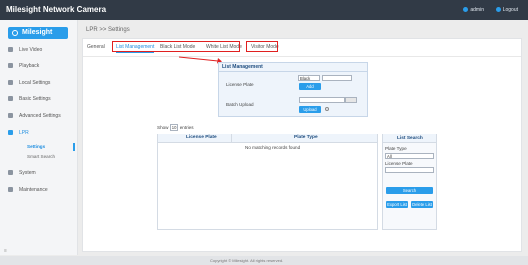 This screenshot has height=265, width=528. What do you see at coordinates (10, 65) in the screenshot?
I see `playback-icon` at bounding box center [10, 65].